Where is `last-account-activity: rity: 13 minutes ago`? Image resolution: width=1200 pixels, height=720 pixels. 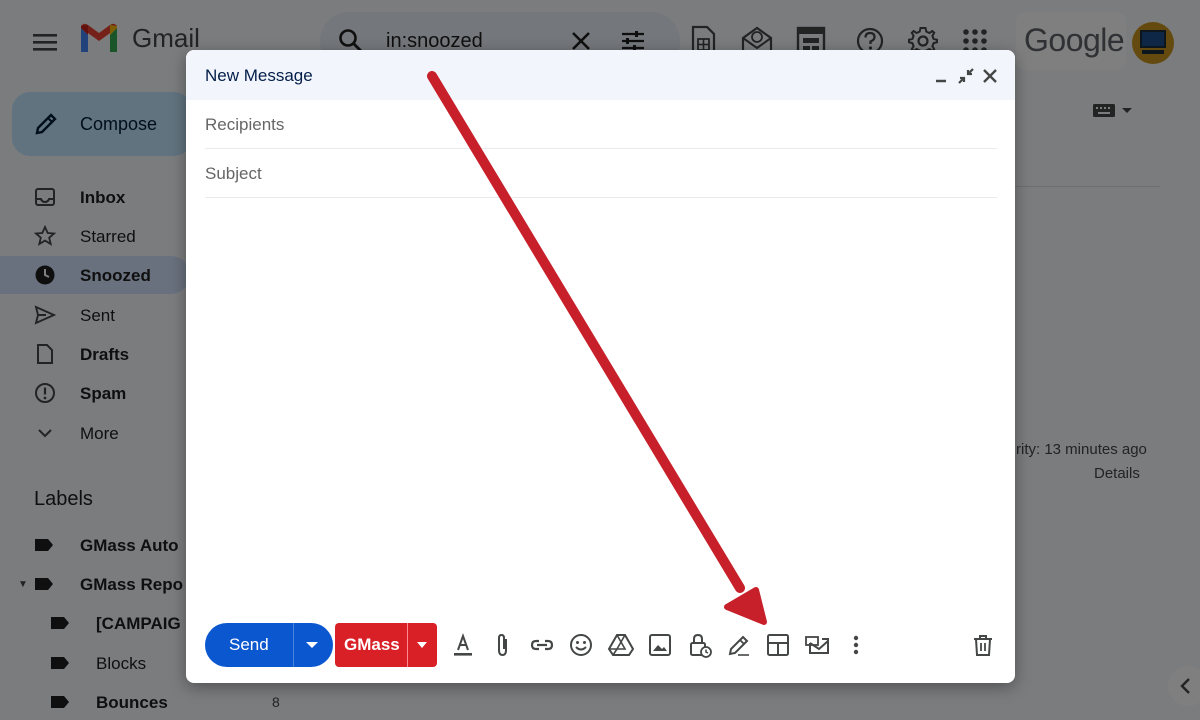
last-account-activity: rity: 13 minutes ago is located at coordinates (1081, 449).